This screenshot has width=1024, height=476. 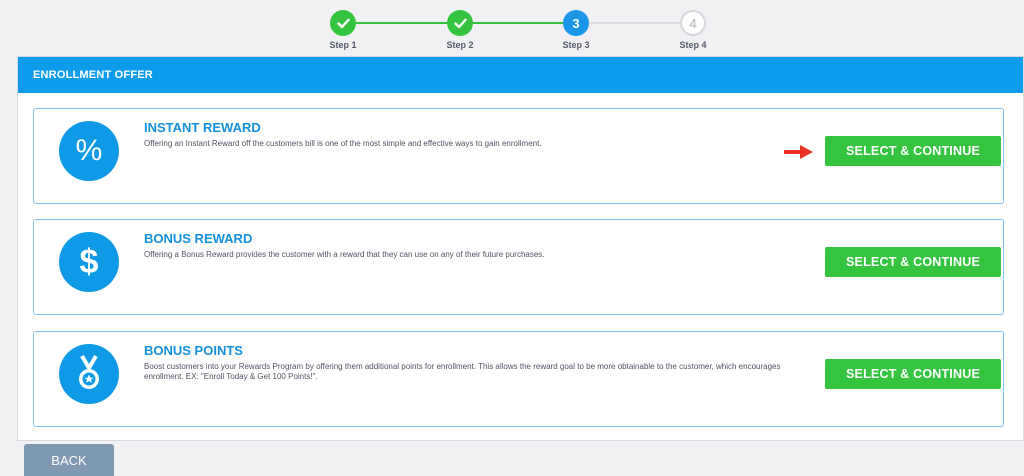 What do you see at coordinates (202, 127) in the screenshot?
I see `offer-title: INSTANT REWARD` at bounding box center [202, 127].